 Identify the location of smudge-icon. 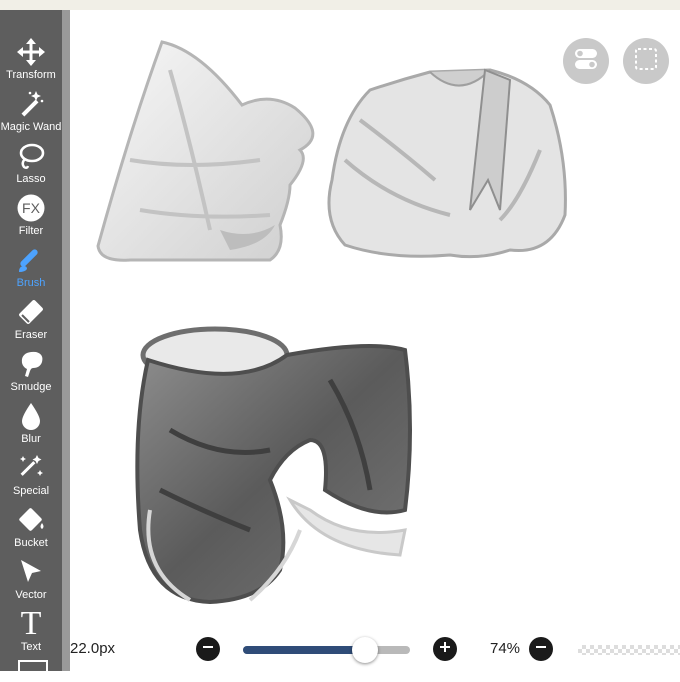
(31, 364).